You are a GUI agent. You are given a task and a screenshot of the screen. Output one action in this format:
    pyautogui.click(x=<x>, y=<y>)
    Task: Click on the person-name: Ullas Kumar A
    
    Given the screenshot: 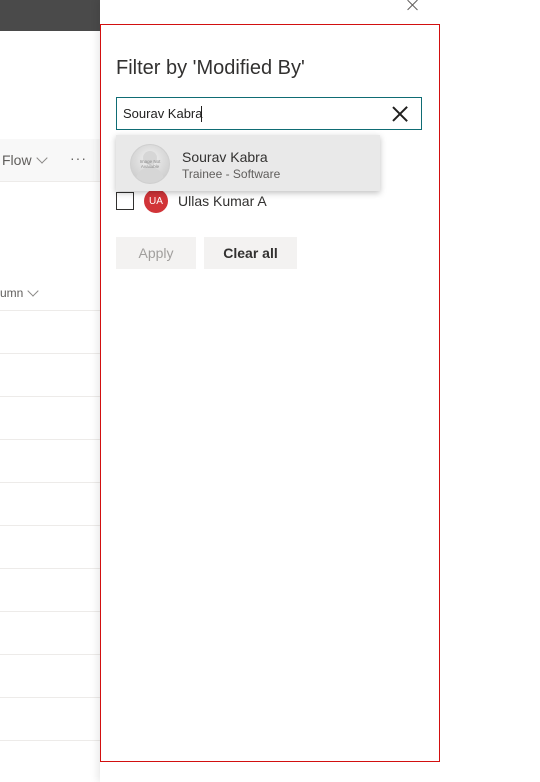 What is the action you would take?
    pyautogui.click(x=222, y=201)
    